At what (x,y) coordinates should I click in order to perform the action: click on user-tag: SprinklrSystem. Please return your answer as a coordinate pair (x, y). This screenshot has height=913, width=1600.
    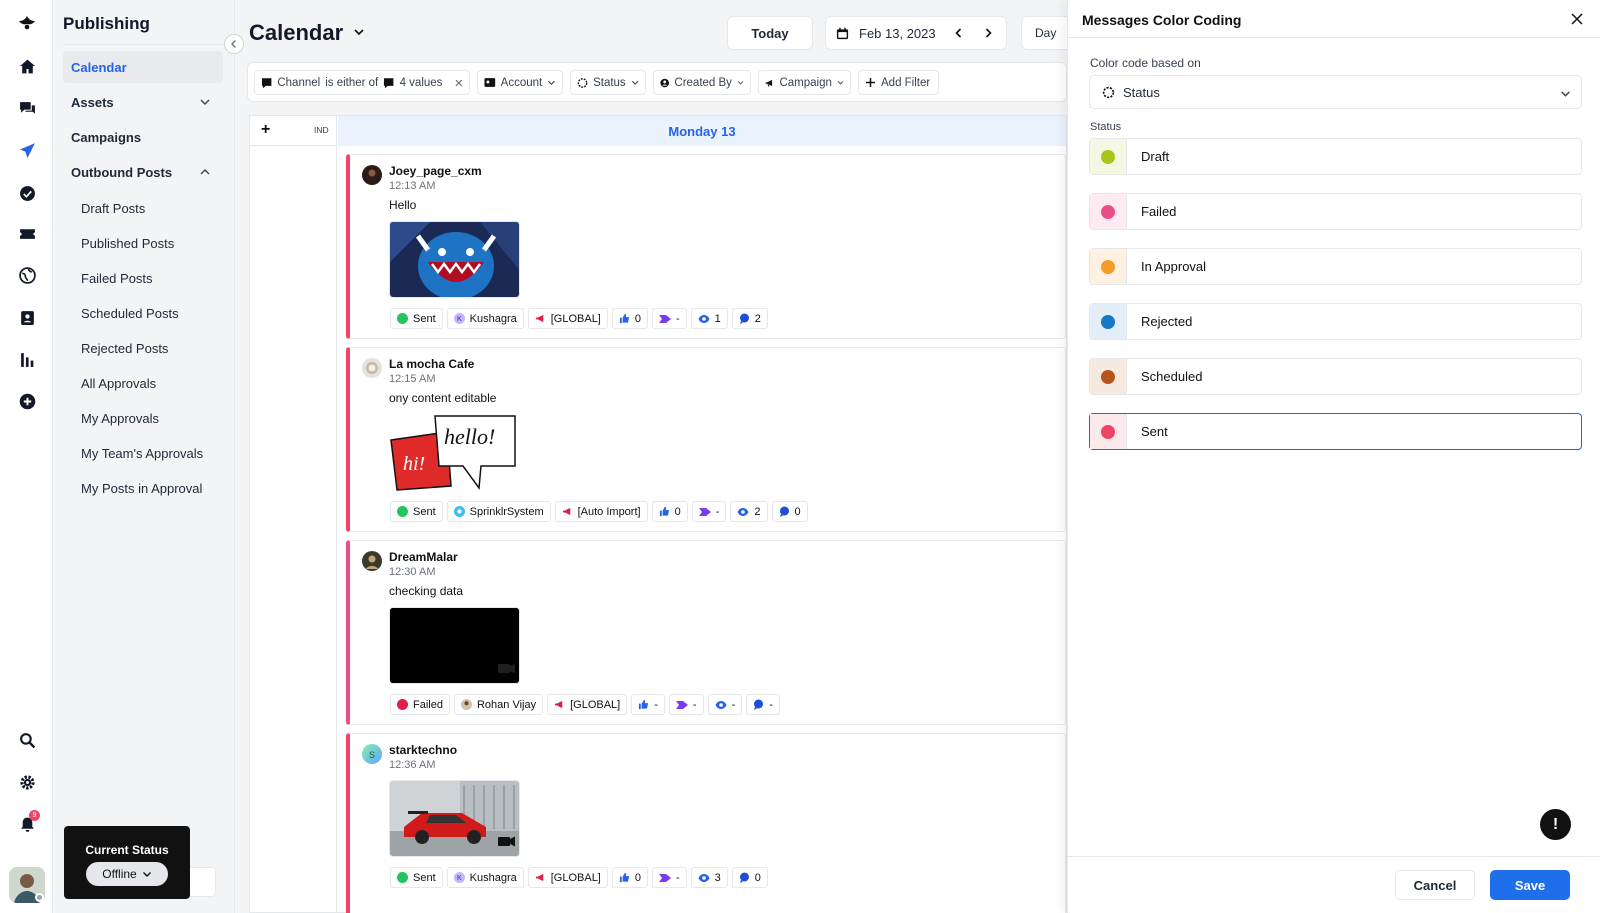
    Looking at the image, I should click on (498, 511).